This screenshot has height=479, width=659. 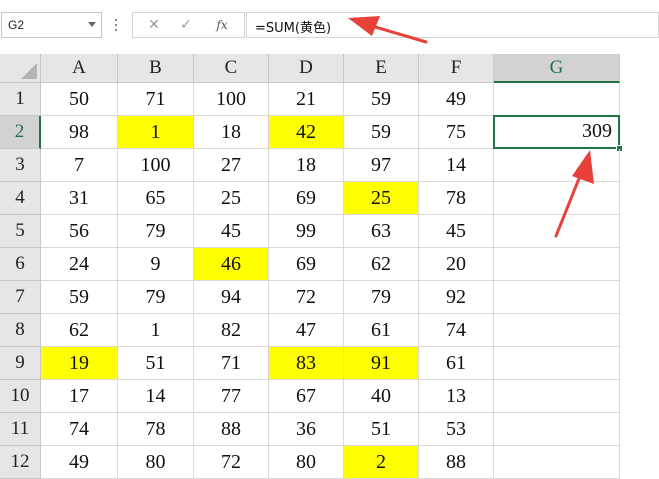 What do you see at coordinates (381, 99) in the screenshot?
I see `cell-e1: 59` at bounding box center [381, 99].